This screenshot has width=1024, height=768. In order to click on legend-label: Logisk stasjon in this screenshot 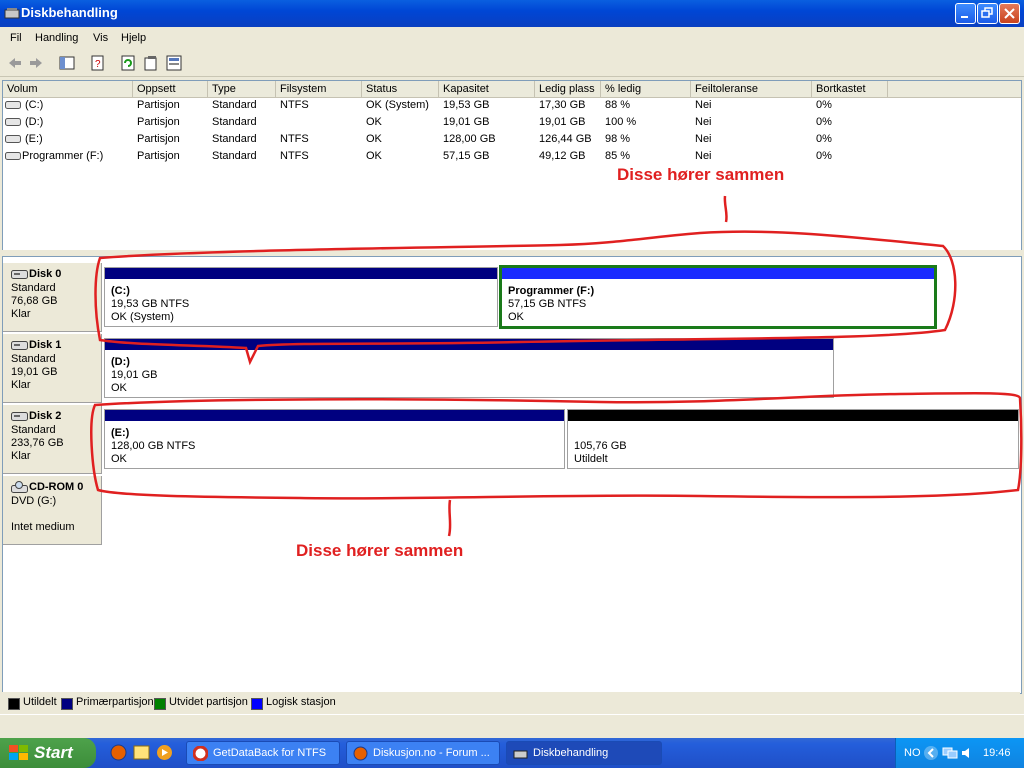, I will do `click(301, 702)`.